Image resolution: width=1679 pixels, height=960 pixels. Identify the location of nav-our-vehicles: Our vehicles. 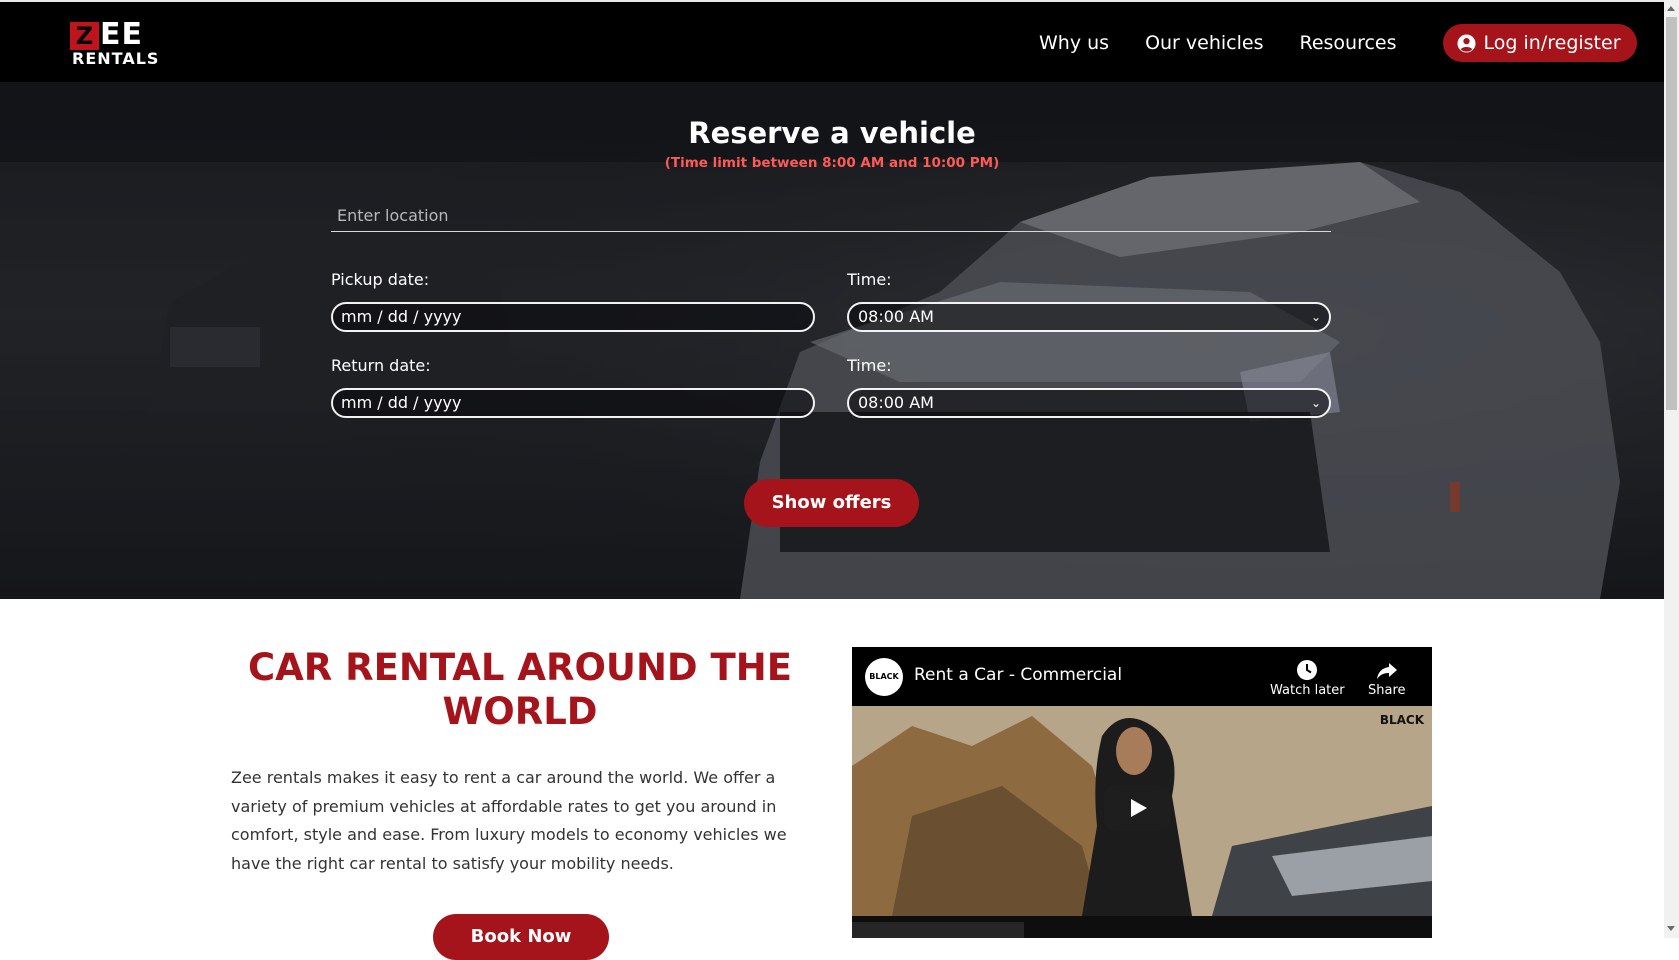
(1204, 43).